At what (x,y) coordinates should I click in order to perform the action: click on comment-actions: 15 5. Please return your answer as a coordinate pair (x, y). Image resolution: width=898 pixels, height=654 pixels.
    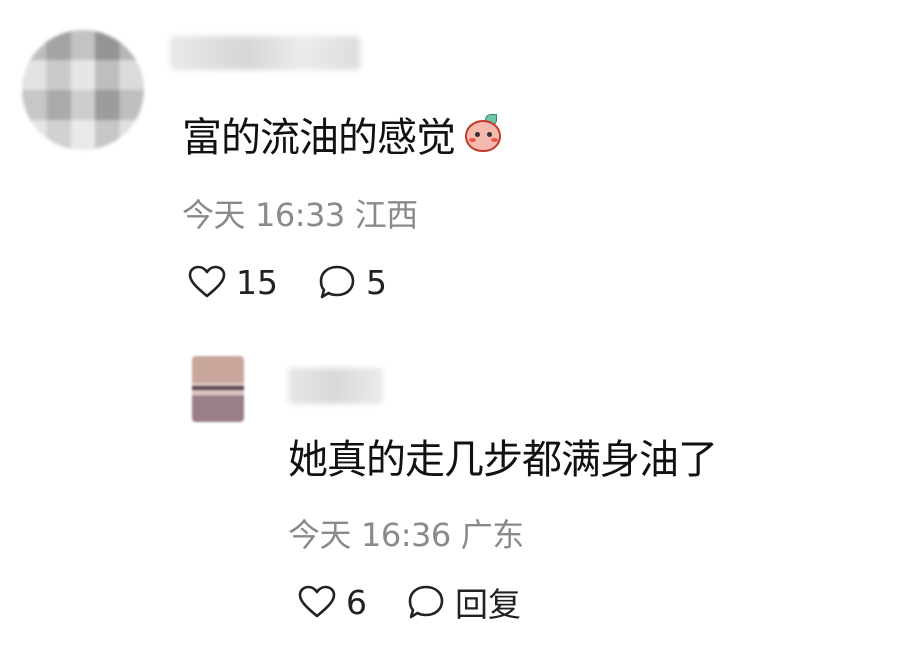
    Looking at the image, I should click on (287, 282).